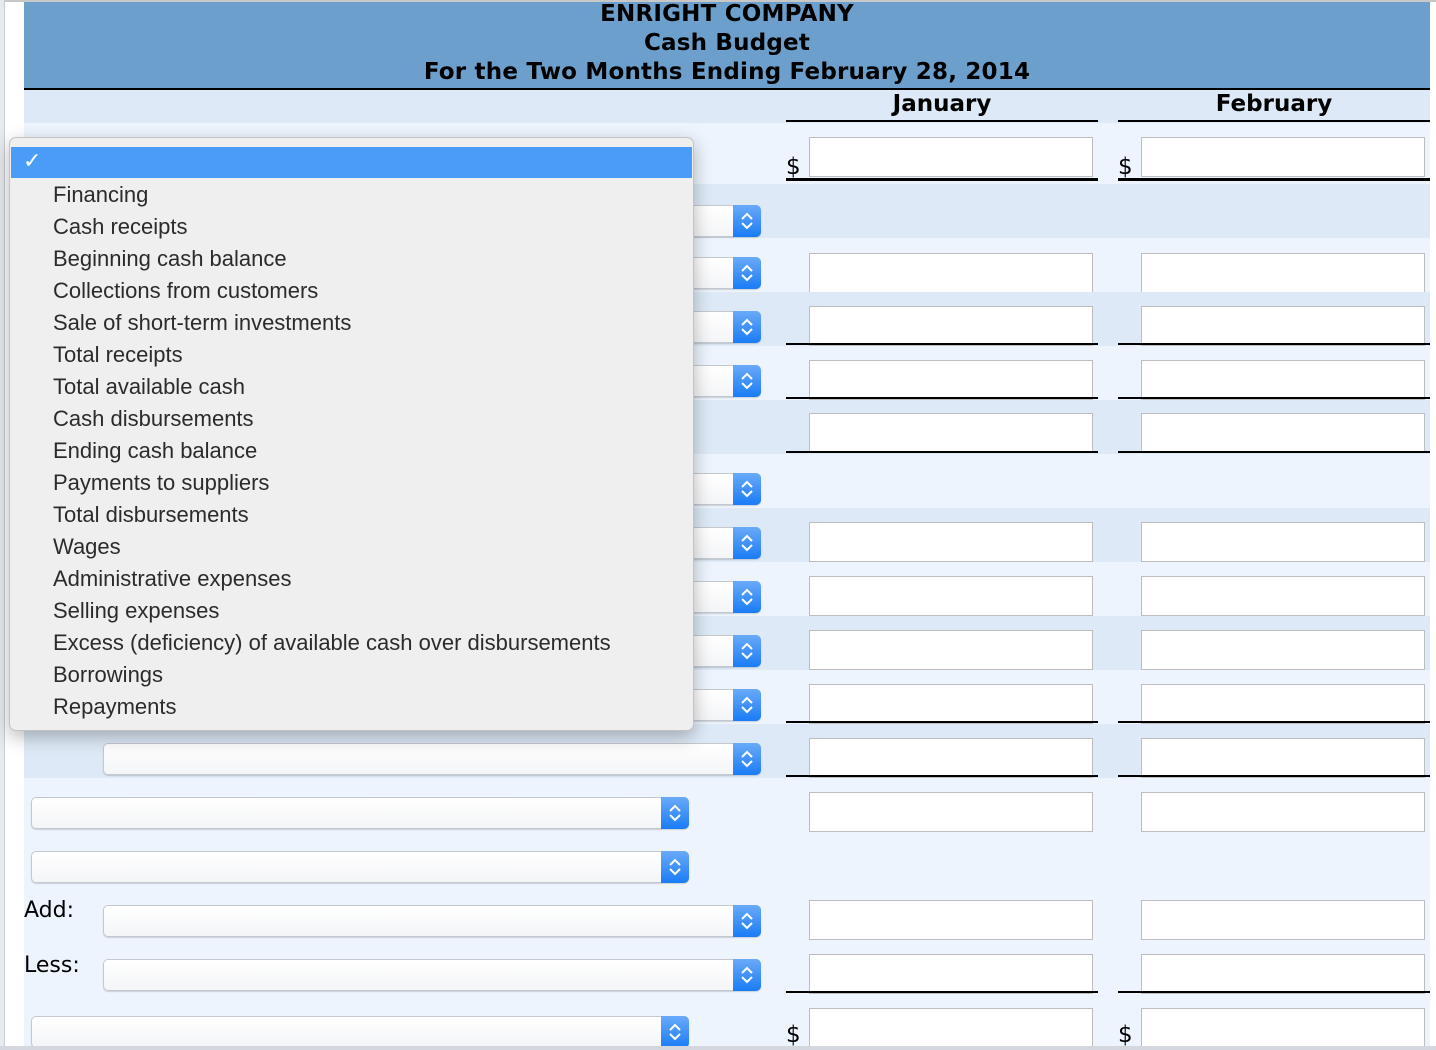 Image resolution: width=1436 pixels, height=1050 pixels. I want to click on menu-item-sale-of-short-term-investments: Sale of short-term investments, so click(202, 323).